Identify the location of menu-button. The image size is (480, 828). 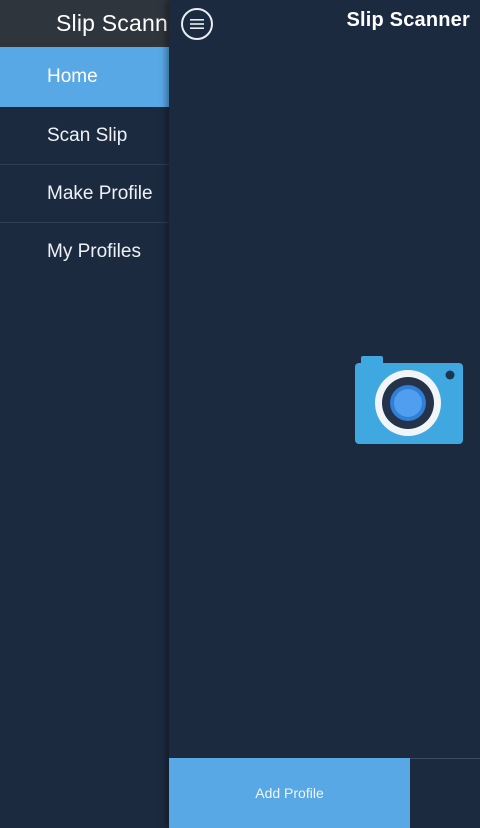
(197, 24).